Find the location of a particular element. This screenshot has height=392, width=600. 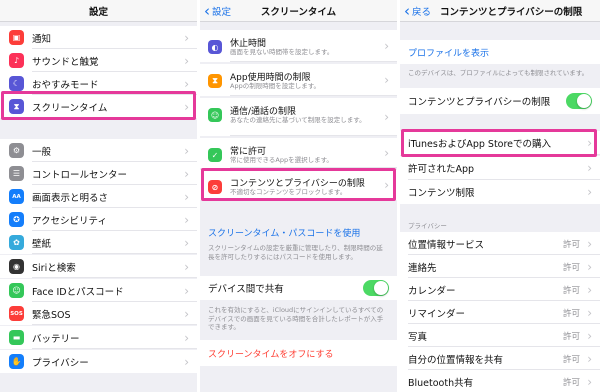

settings-item-label: プライバシー is located at coordinates (60, 363).